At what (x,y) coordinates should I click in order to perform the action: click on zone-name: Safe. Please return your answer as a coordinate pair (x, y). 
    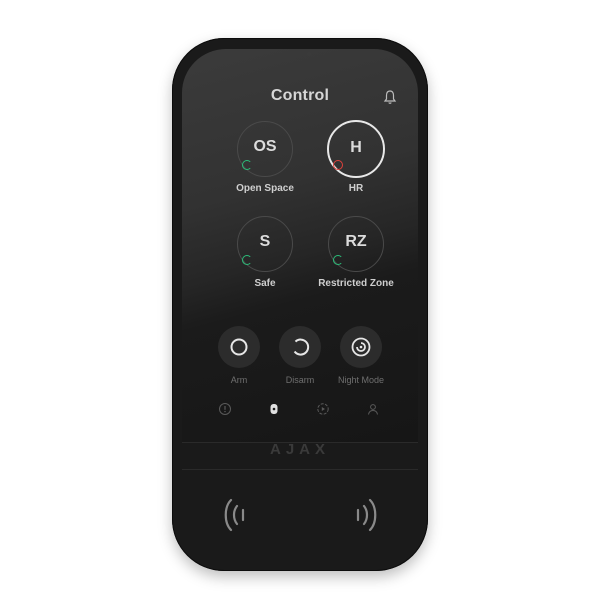
    Looking at the image, I should click on (265, 283).